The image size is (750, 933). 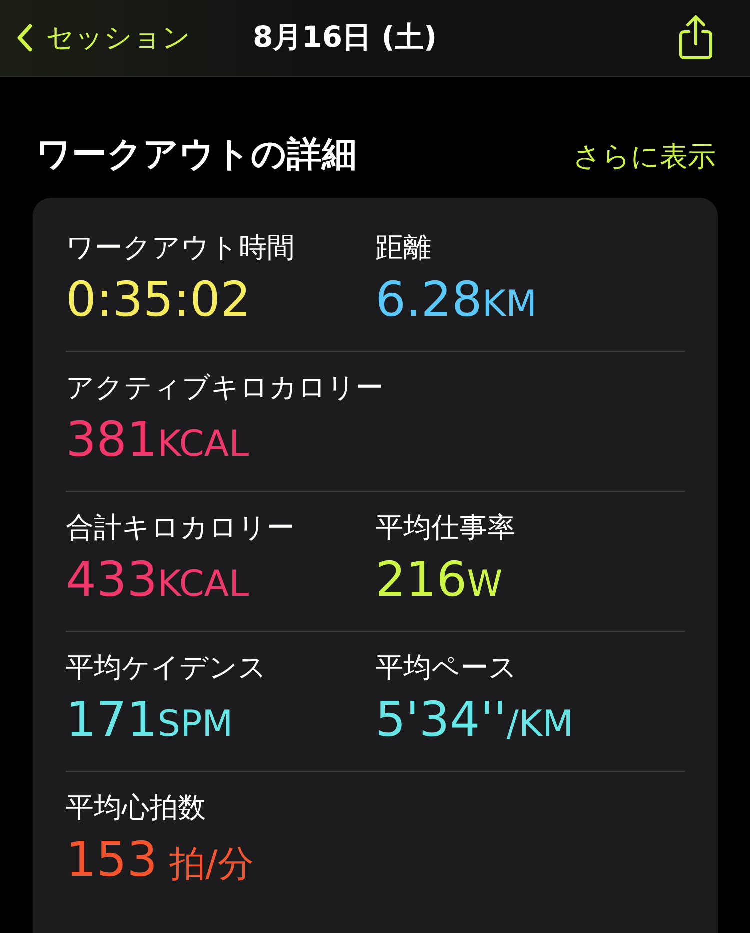 I want to click on metric-label: 平均ペース, so click(x=447, y=668).